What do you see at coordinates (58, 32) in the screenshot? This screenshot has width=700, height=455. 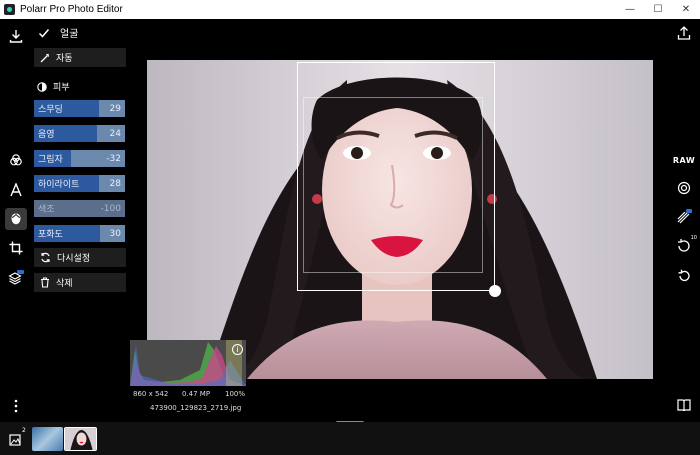 I see `face-panel-header: 얼굴` at bounding box center [58, 32].